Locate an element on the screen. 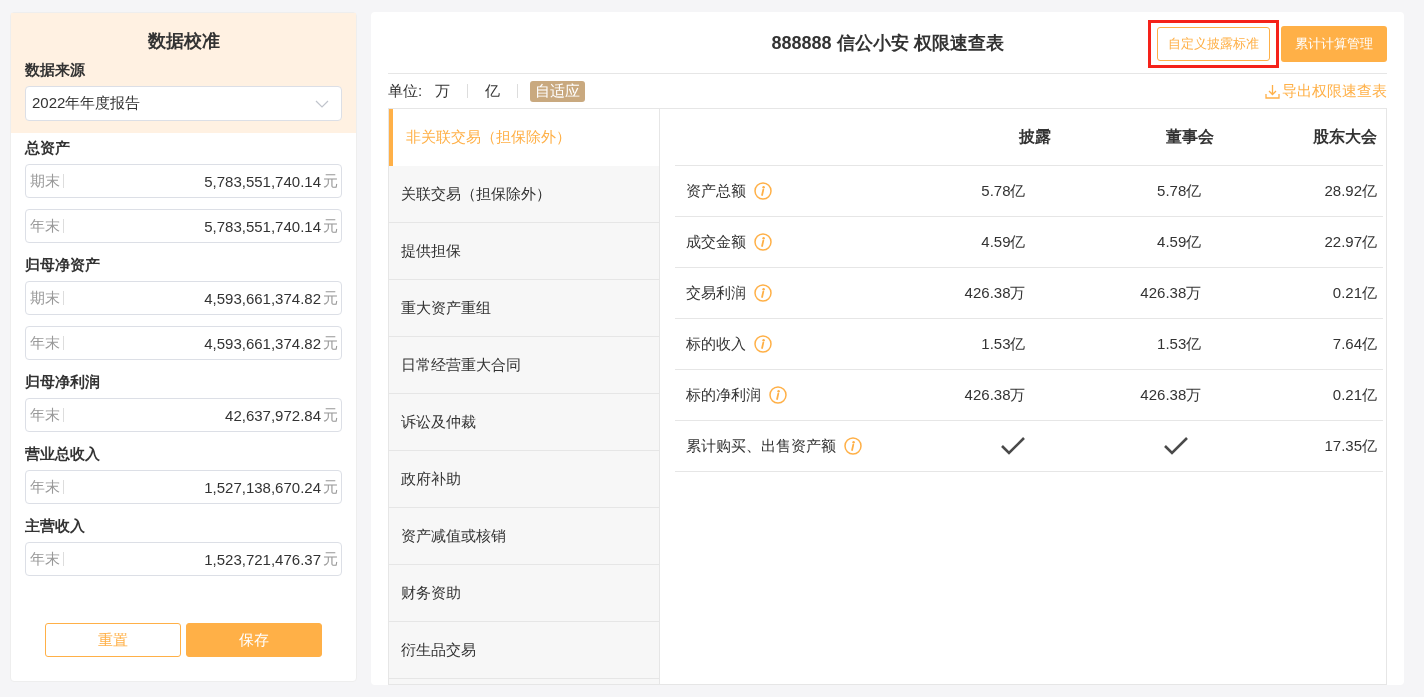 The image size is (1424, 697). row-label: 累计购买、出售资产额 is located at coordinates (761, 446).